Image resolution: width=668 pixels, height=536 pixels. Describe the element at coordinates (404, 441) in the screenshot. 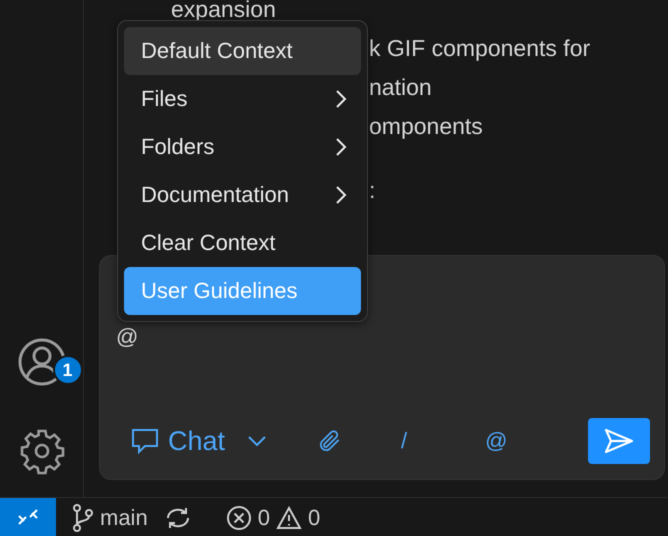

I see `command-button: /` at that location.